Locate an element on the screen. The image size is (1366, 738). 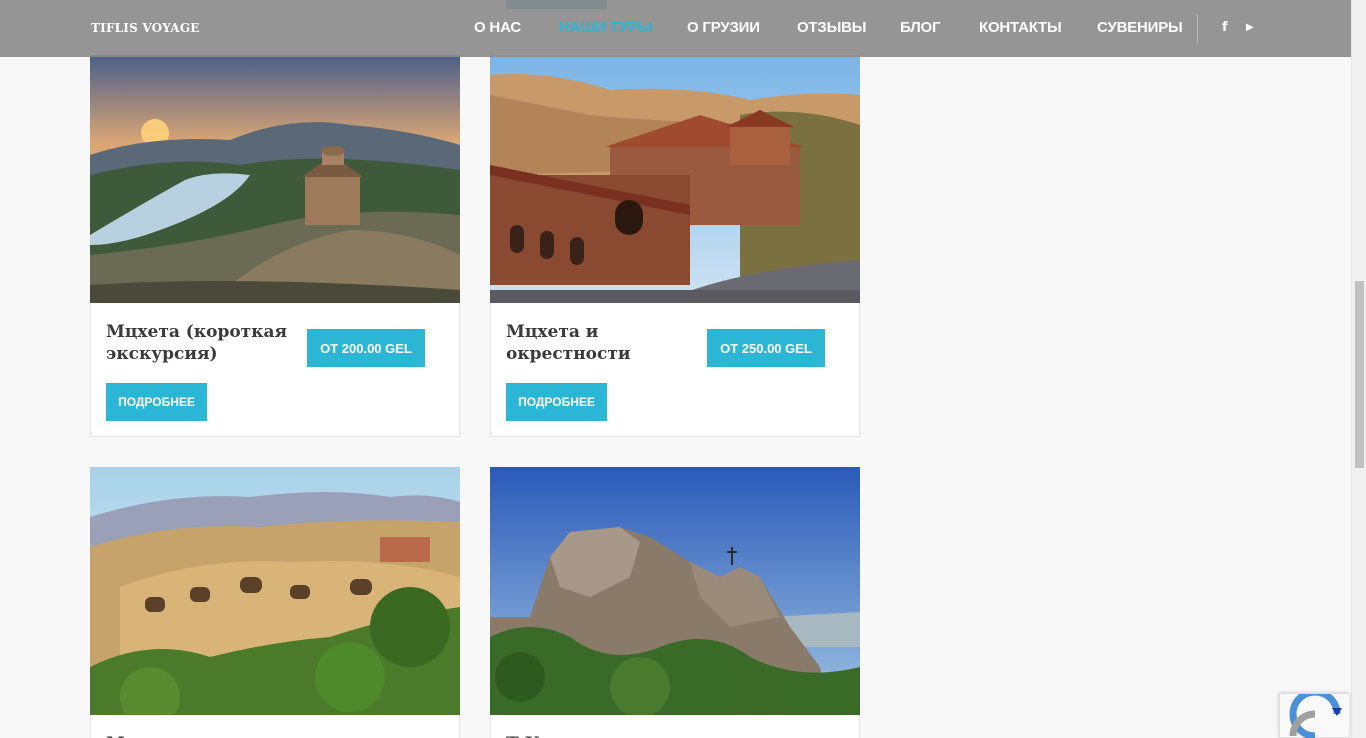
page-scrollbar is located at coordinates (1358, 369).